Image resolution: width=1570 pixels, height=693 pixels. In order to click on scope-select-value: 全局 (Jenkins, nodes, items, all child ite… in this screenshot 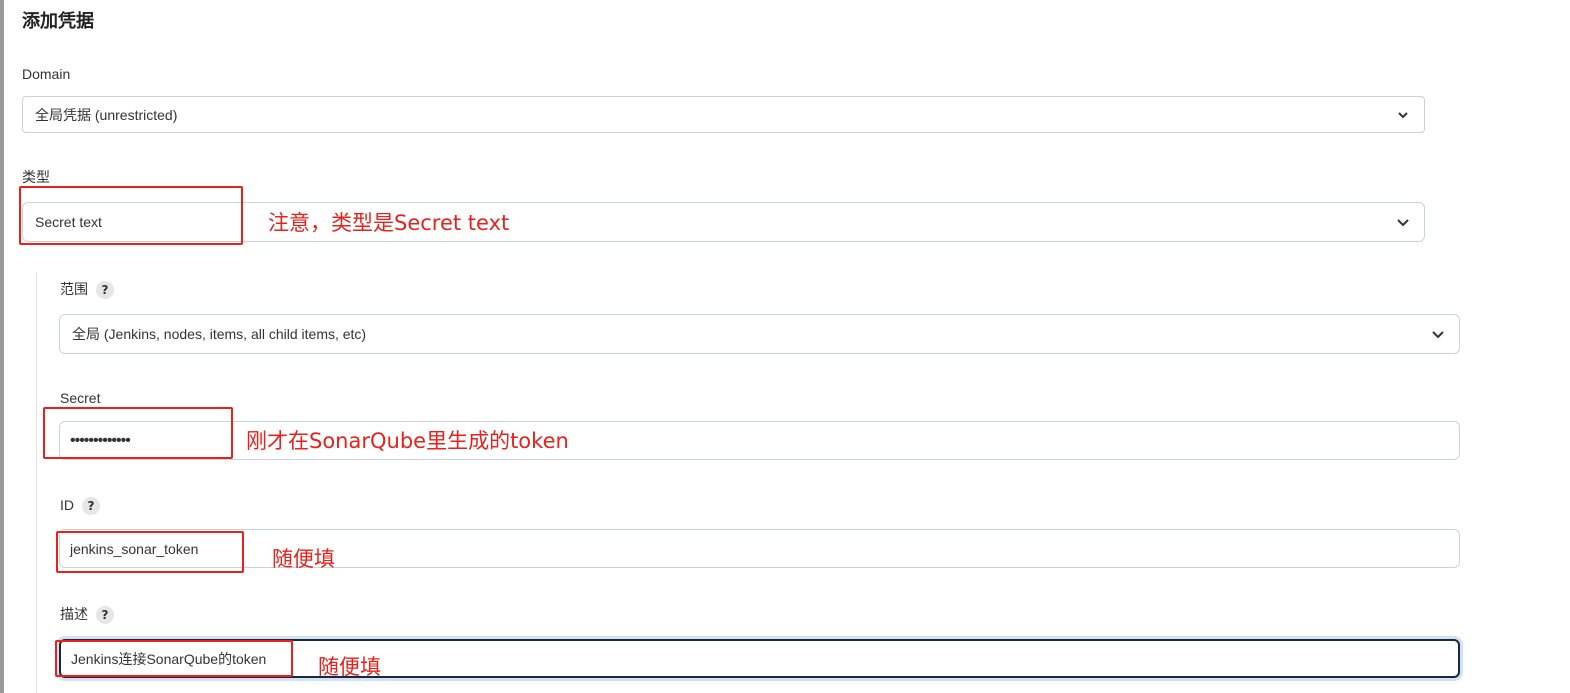, I will do `click(219, 334)`.